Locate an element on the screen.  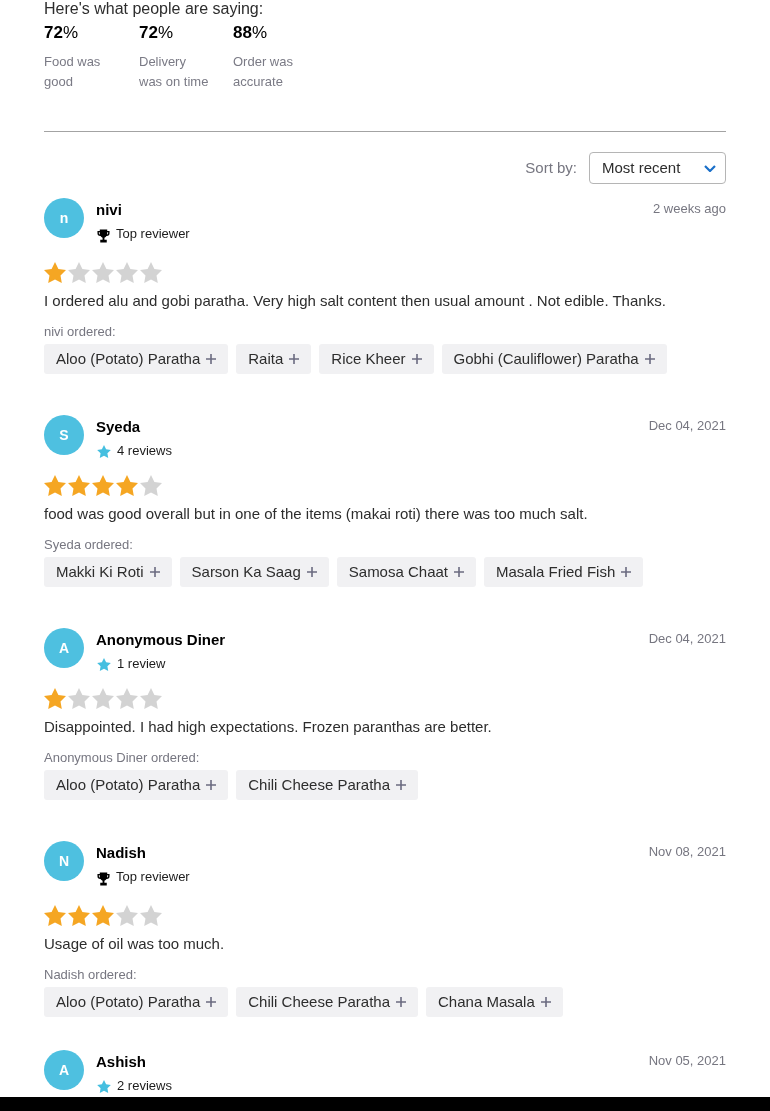
add-item-button: Gobhi (Cauliflower) Paratha is located at coordinates (554, 359).